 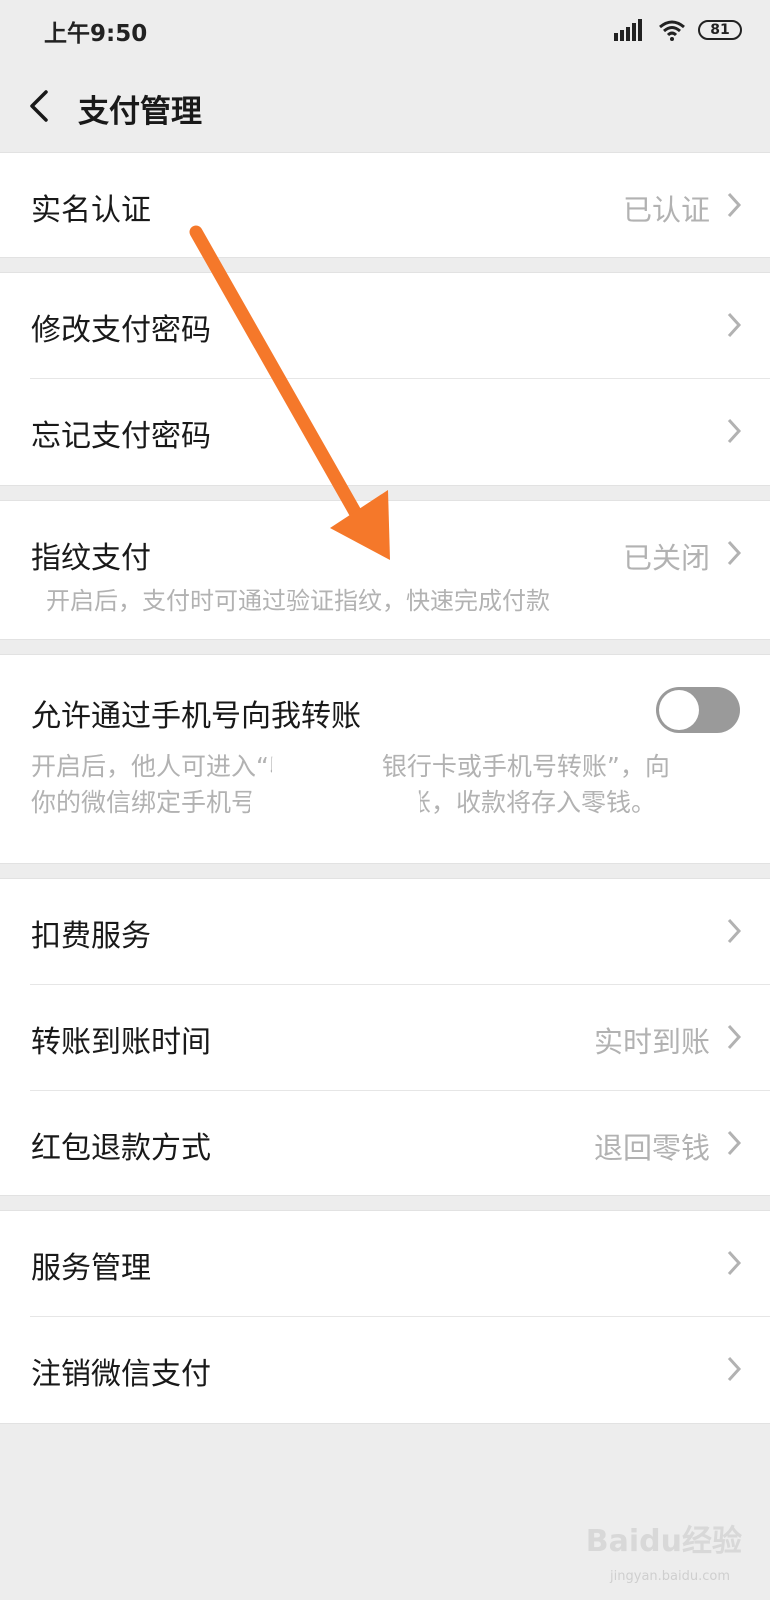 I want to click on battery-level: 81, so click(x=720, y=30).